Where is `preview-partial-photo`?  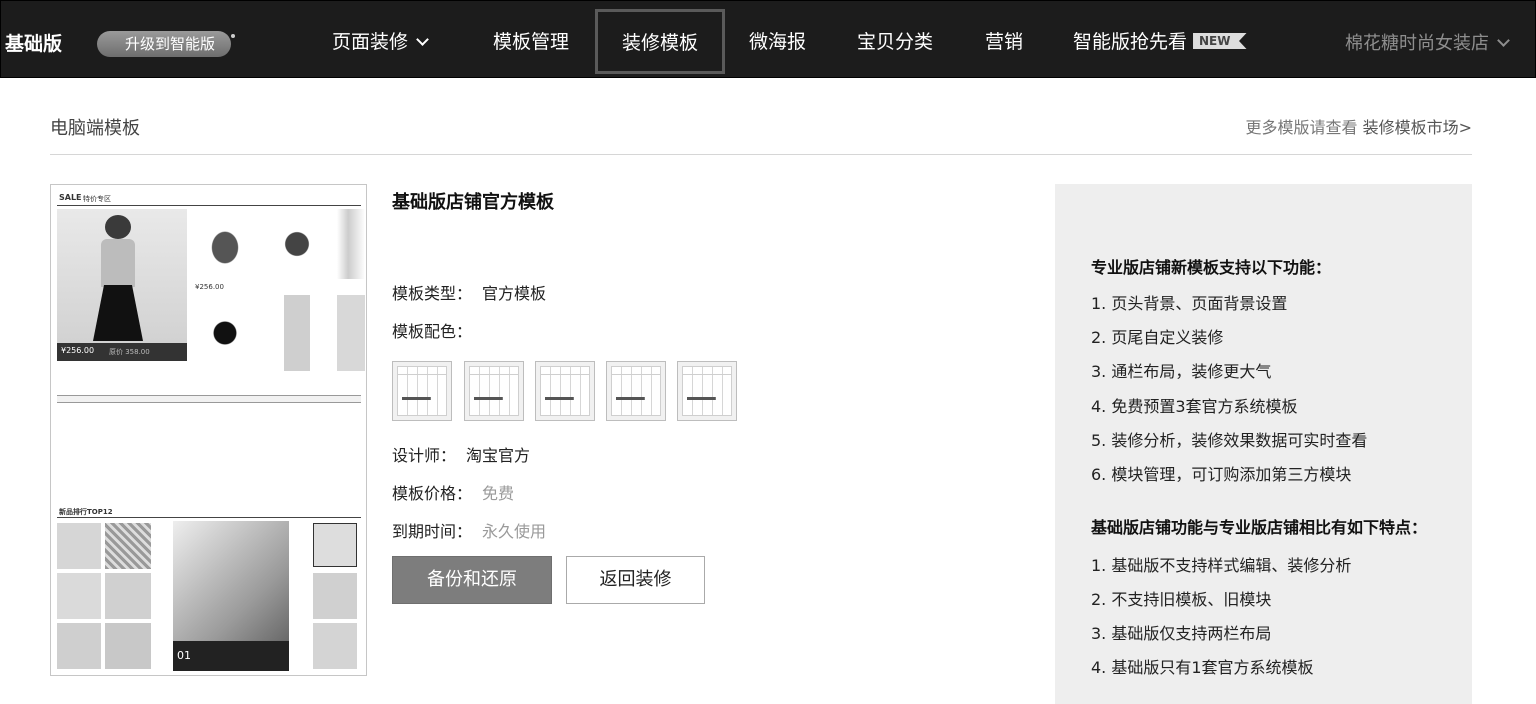 preview-partial-photo is located at coordinates (351, 333).